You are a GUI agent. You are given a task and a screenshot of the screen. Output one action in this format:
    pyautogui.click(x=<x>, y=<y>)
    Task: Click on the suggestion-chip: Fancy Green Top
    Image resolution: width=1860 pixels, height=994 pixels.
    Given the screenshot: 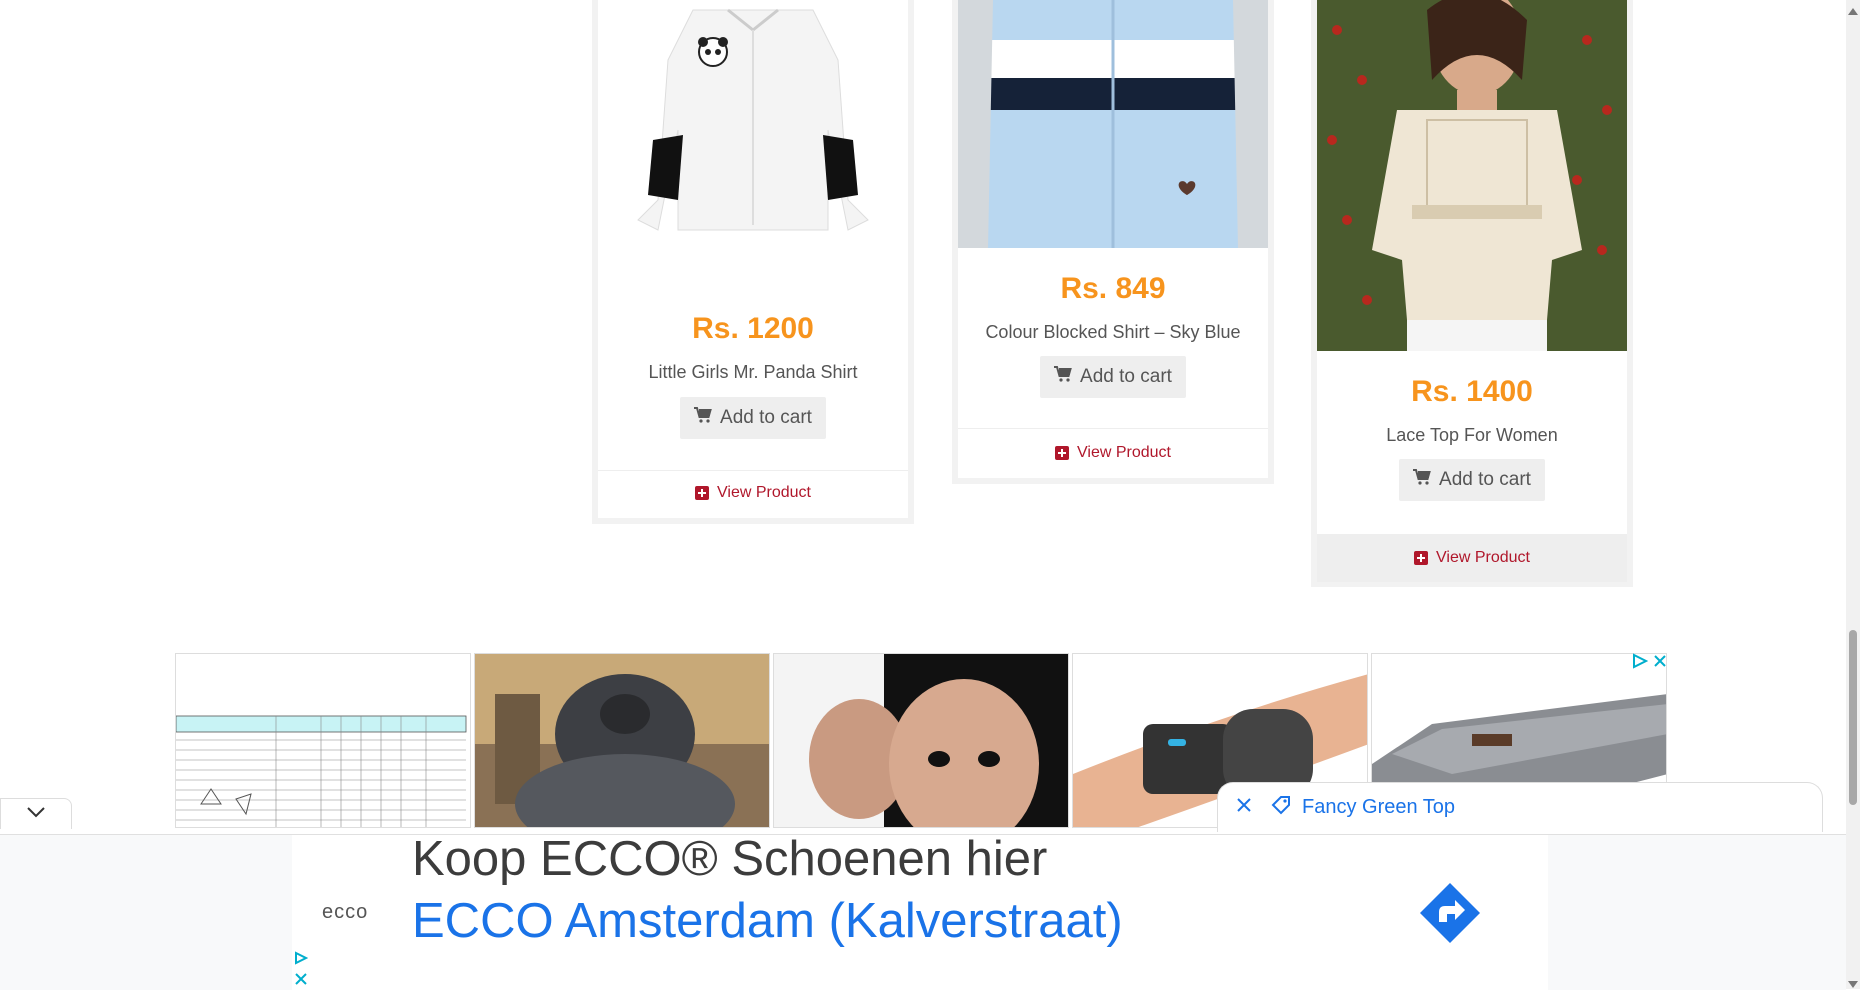 What is the action you would take?
    pyautogui.click(x=1362, y=808)
    